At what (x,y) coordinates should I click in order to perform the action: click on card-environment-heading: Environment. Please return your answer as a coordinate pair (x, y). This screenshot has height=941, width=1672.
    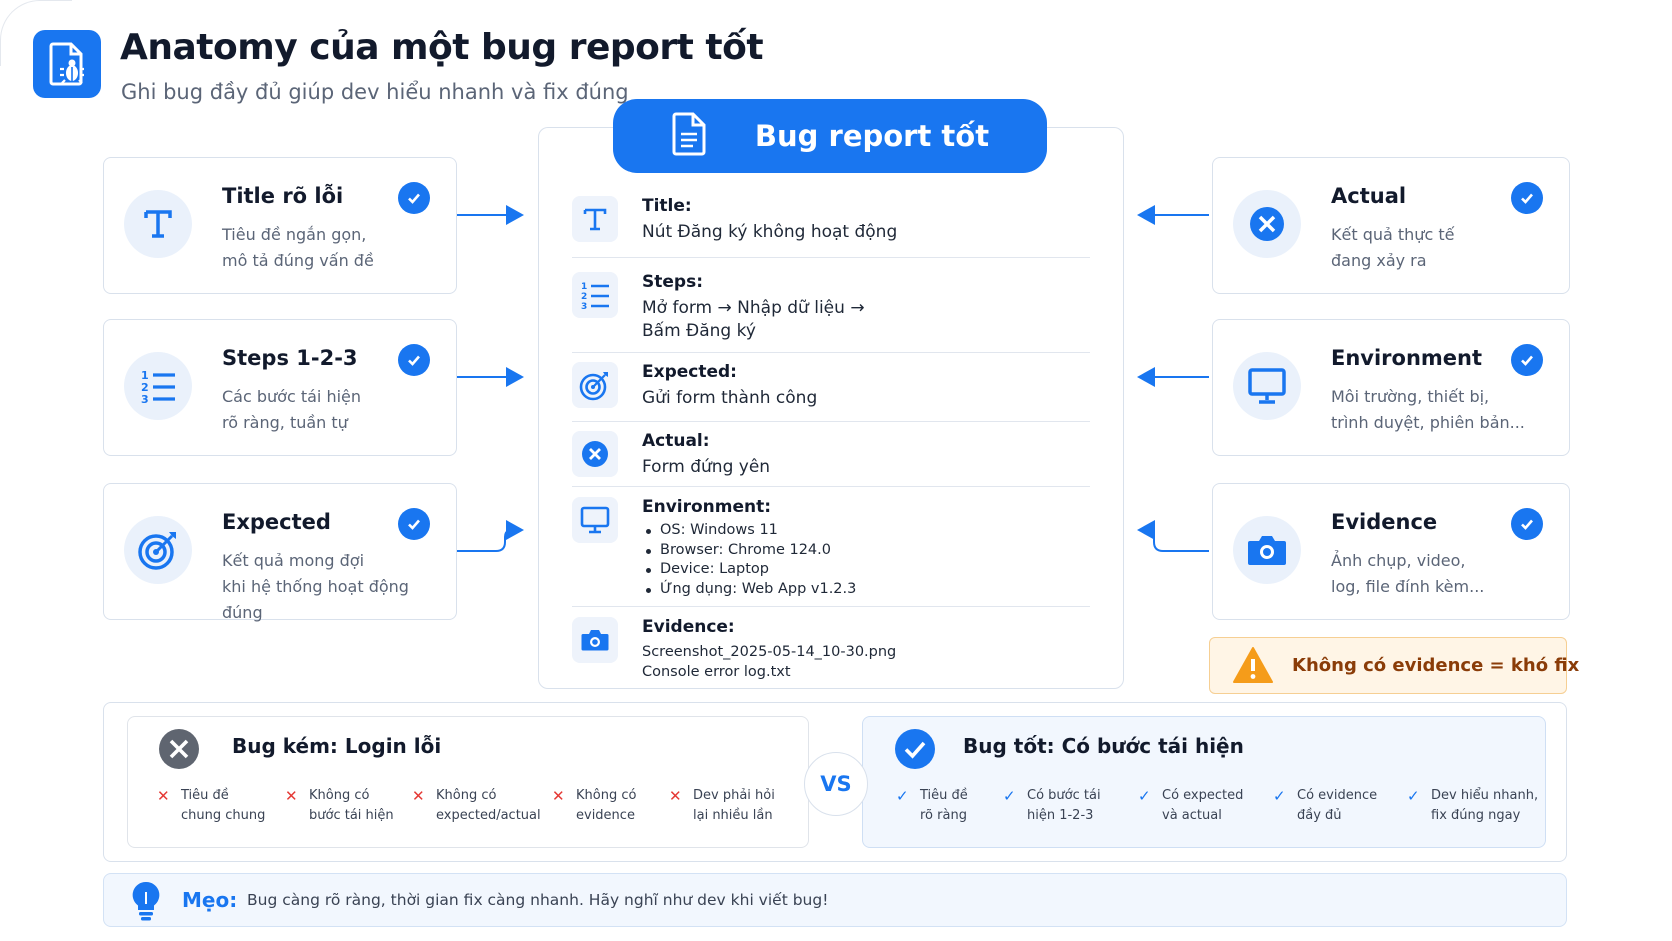
    Looking at the image, I should click on (1407, 358).